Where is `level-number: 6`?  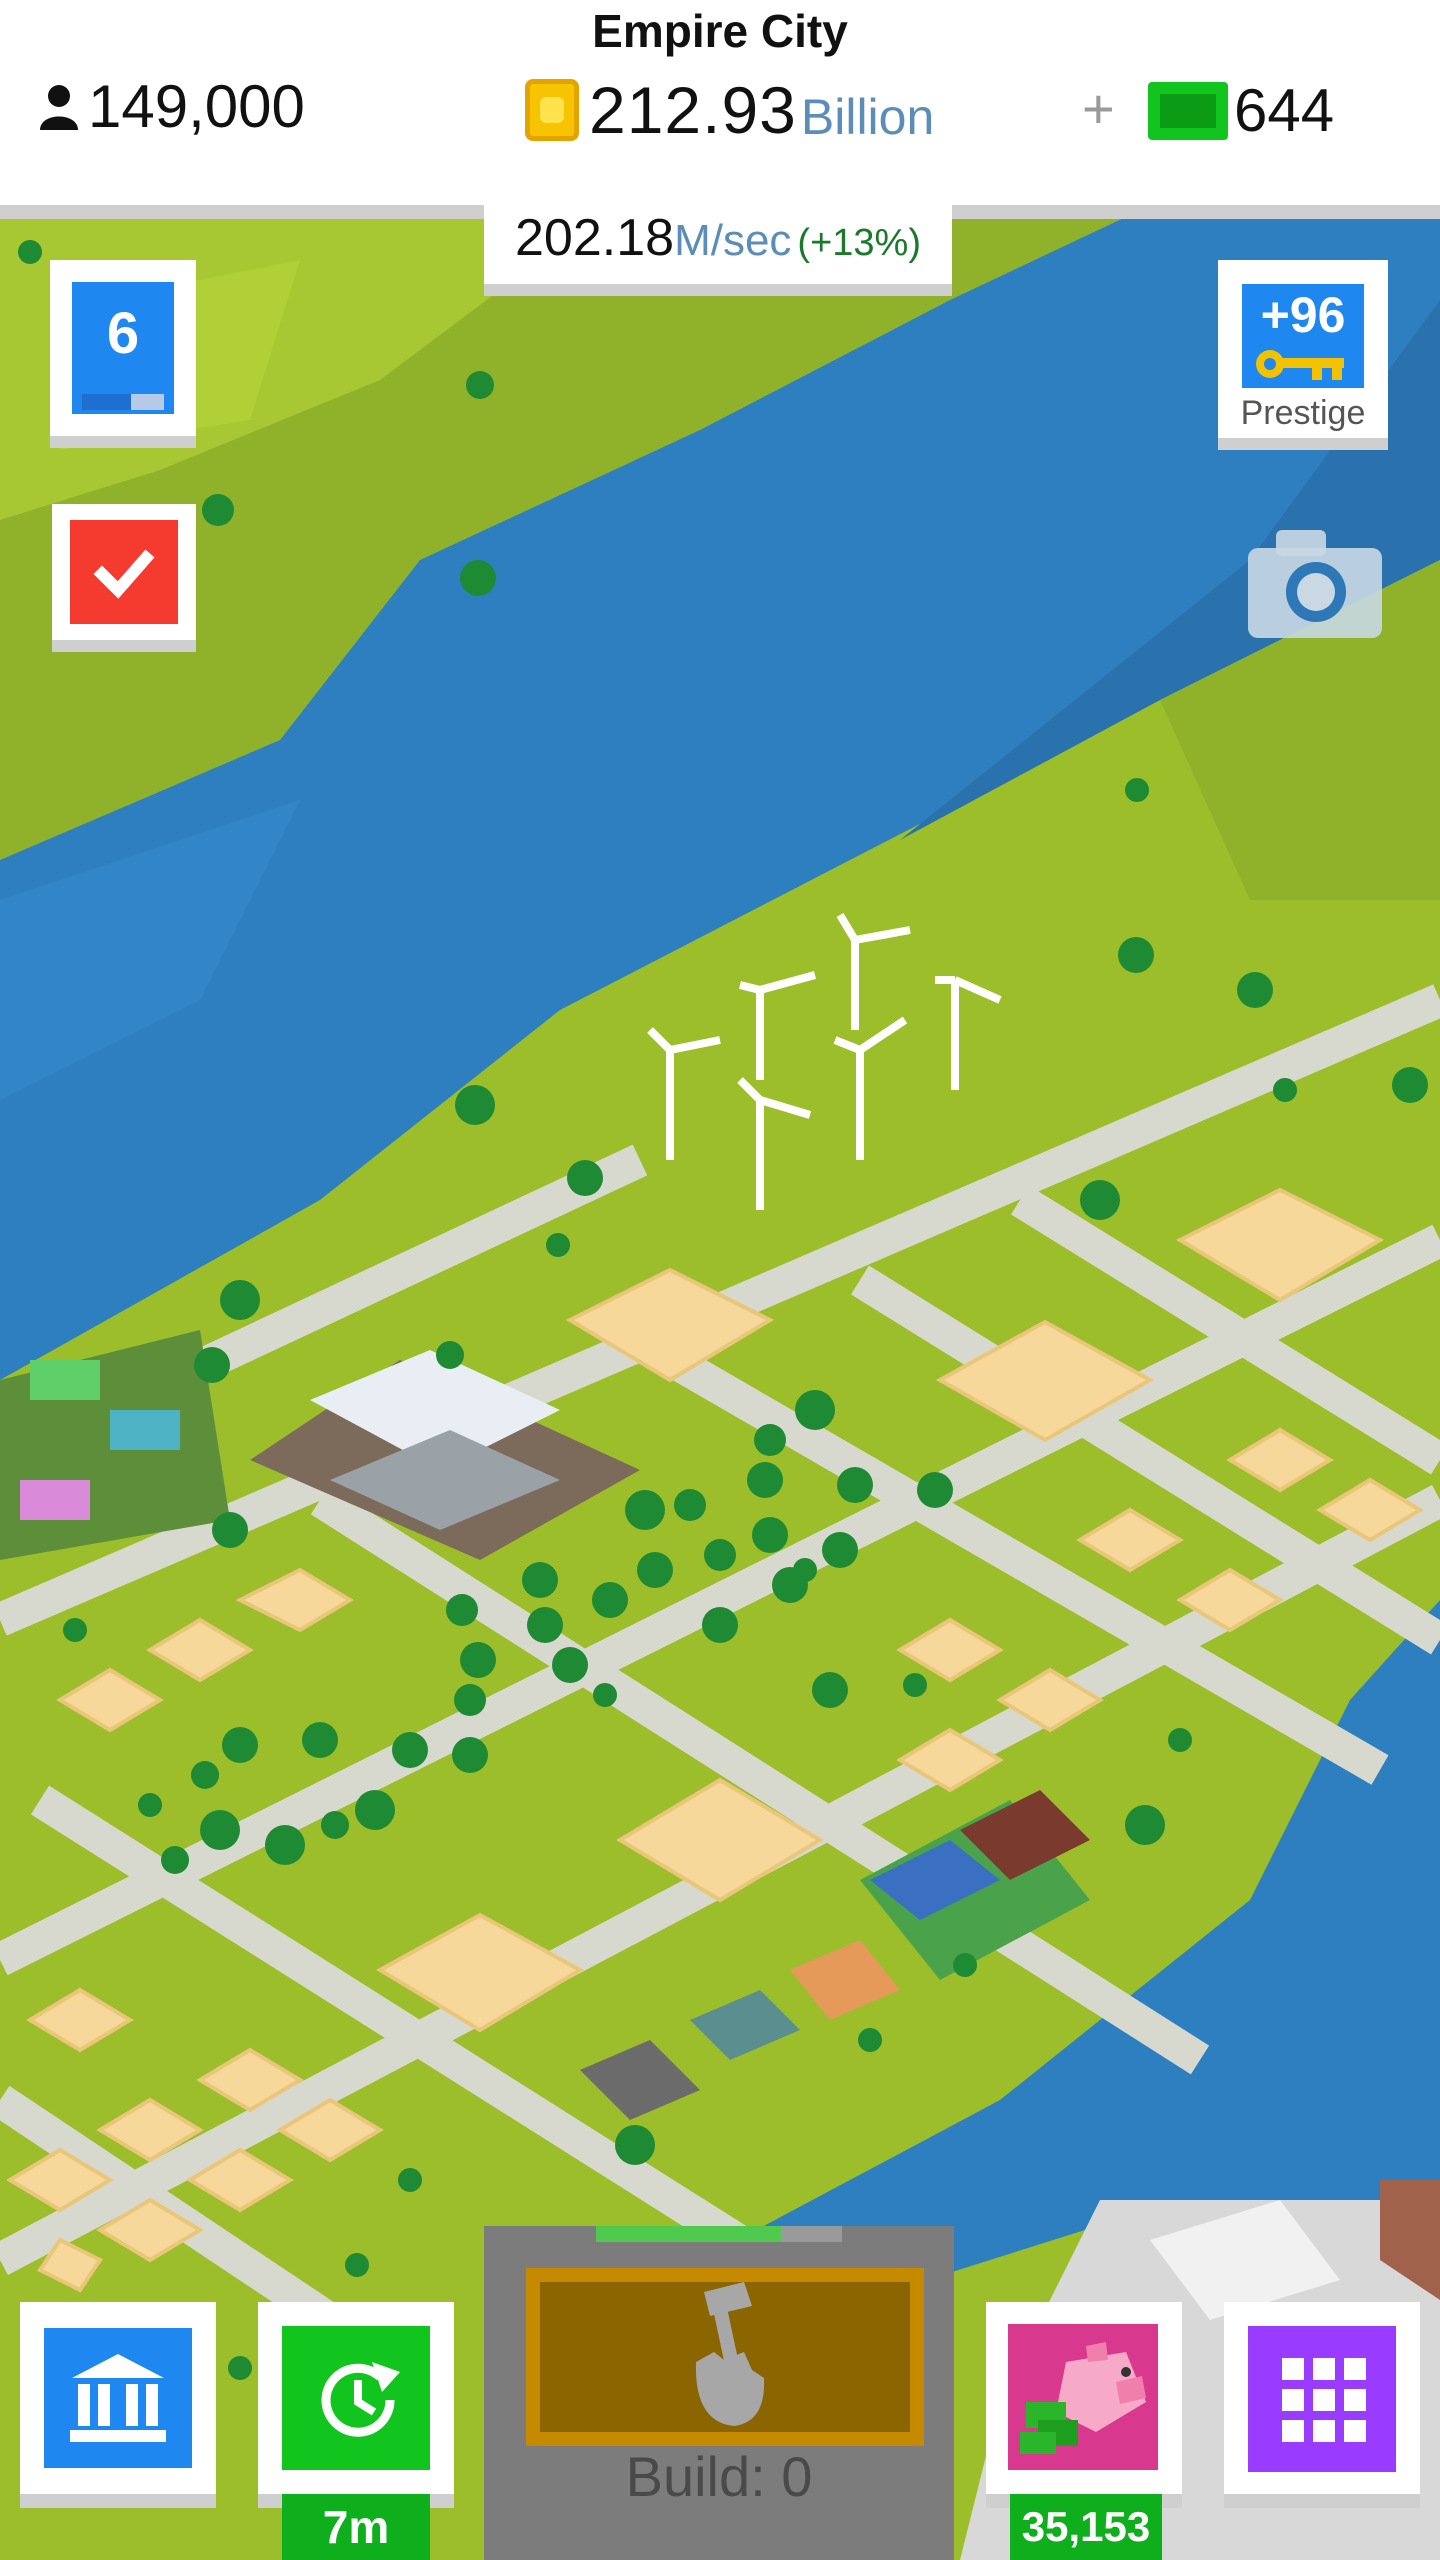 level-number: 6 is located at coordinates (123, 333).